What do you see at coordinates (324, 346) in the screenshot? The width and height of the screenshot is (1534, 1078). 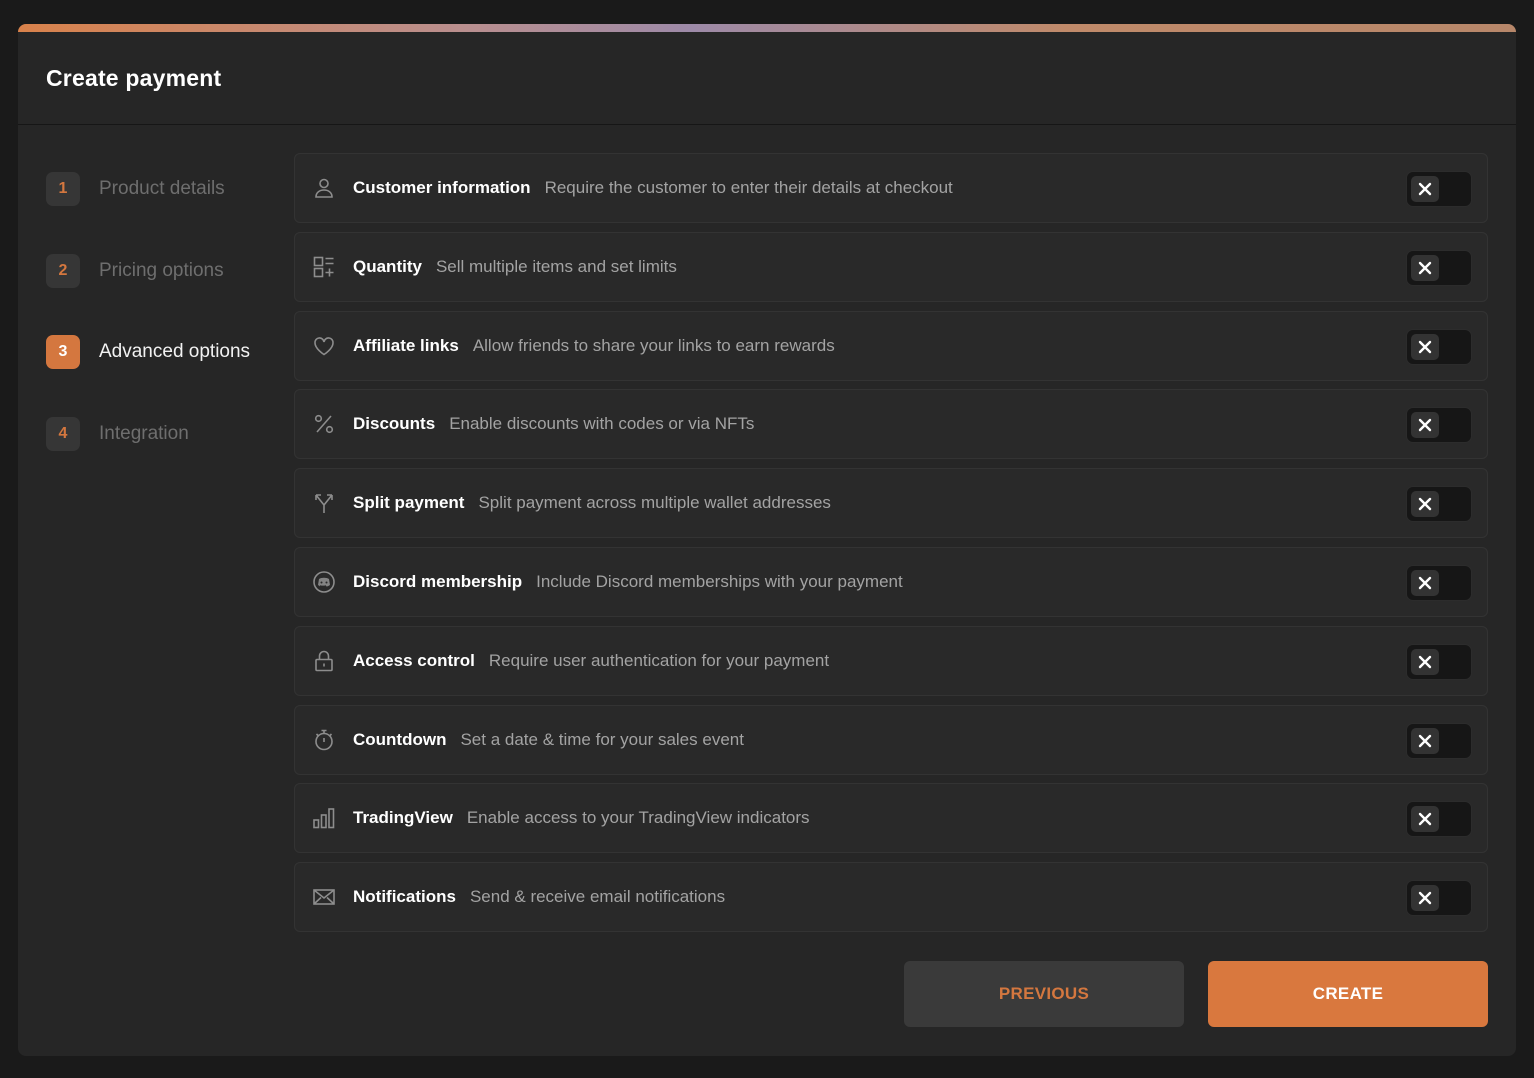 I see `heart-icon` at bounding box center [324, 346].